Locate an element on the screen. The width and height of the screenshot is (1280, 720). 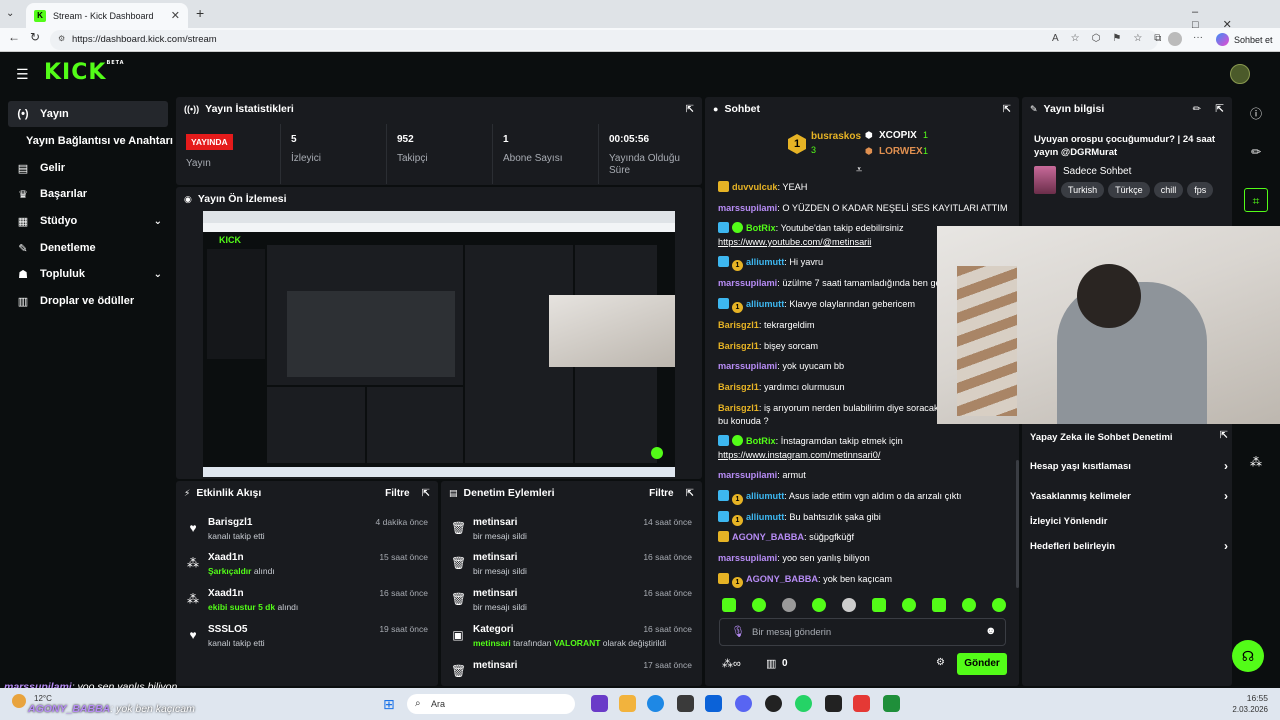
discord-icon is located at coordinates (743, 703).